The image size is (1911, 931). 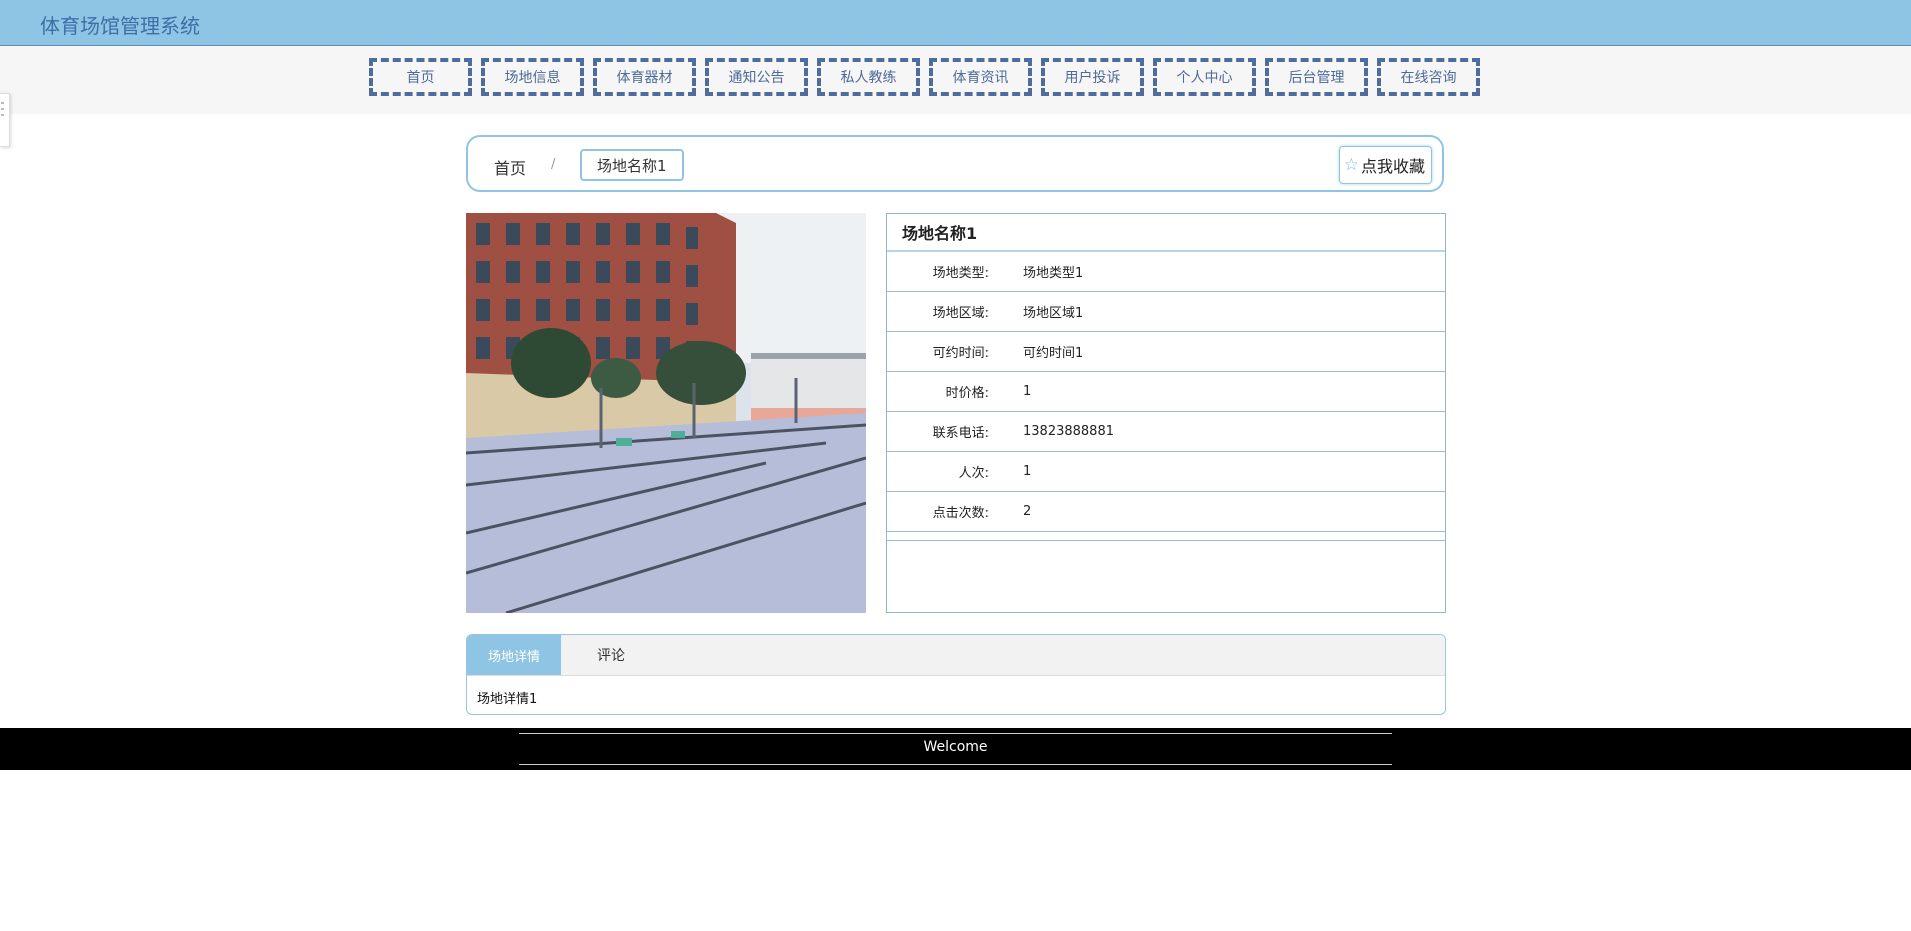 What do you see at coordinates (507, 699) in the screenshot?
I see `tab-content: 场地详情1` at bounding box center [507, 699].